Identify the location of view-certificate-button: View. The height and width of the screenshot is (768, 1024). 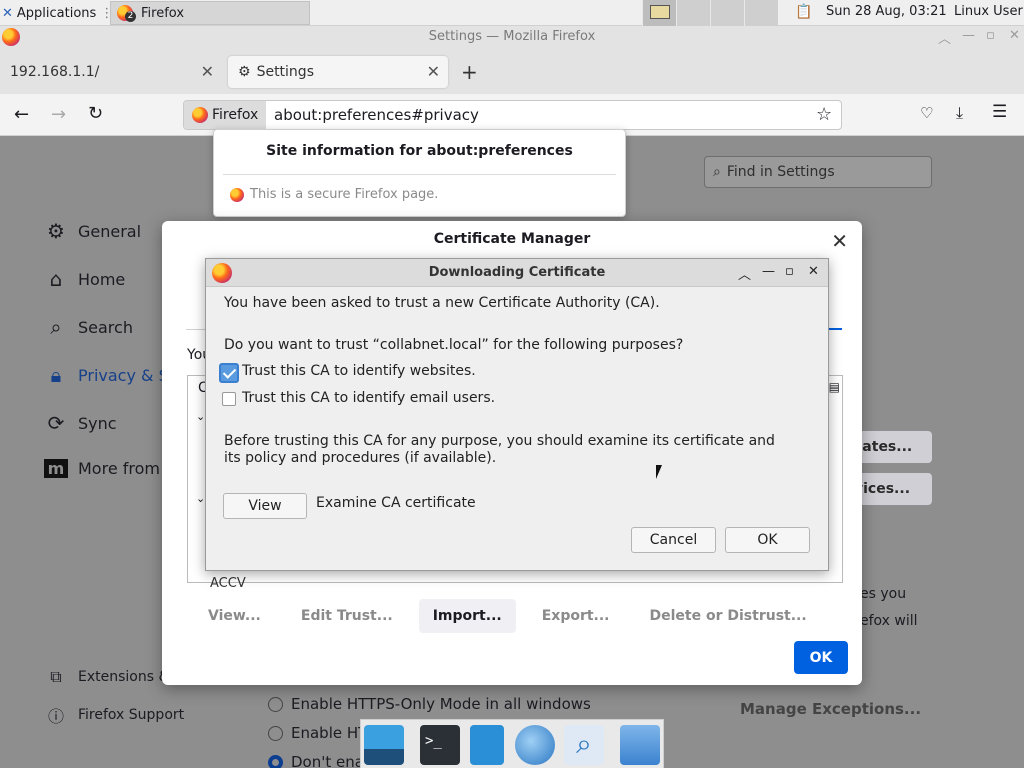
(265, 506).